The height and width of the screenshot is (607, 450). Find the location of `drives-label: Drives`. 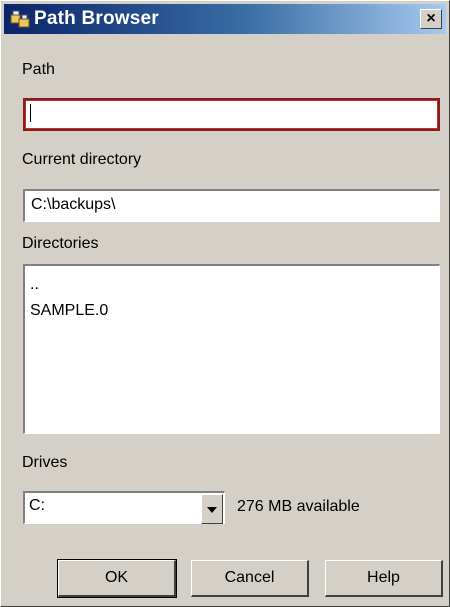

drives-label: Drives is located at coordinates (45, 462).